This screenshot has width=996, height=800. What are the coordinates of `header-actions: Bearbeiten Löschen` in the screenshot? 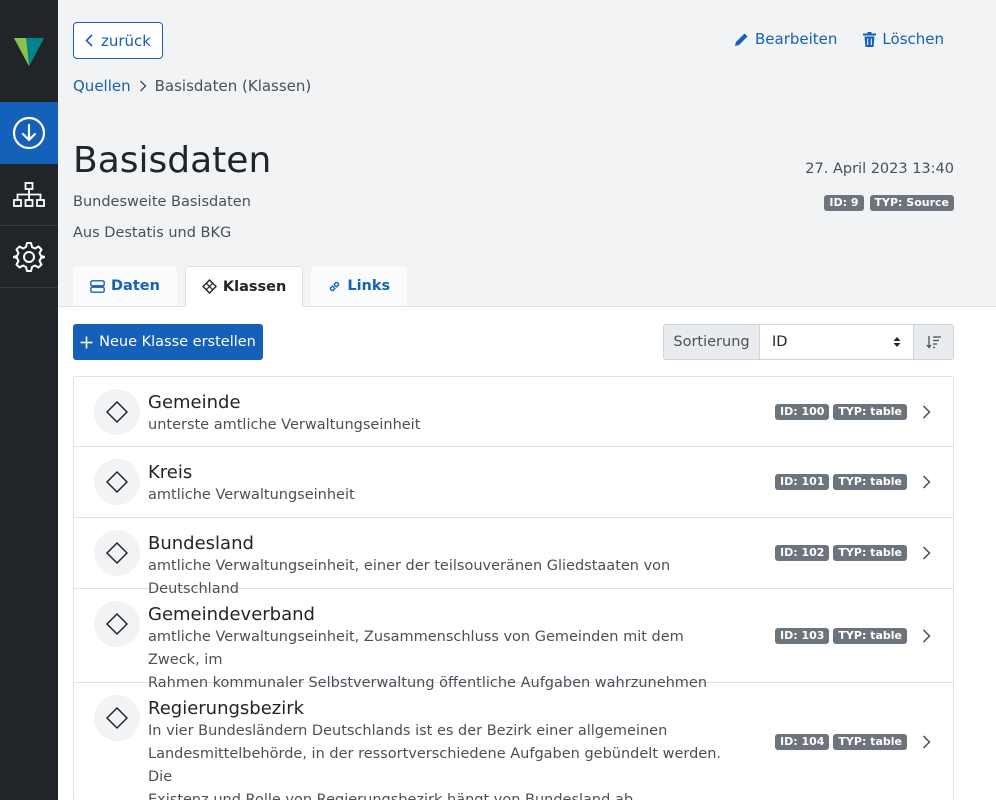 It's located at (839, 39).